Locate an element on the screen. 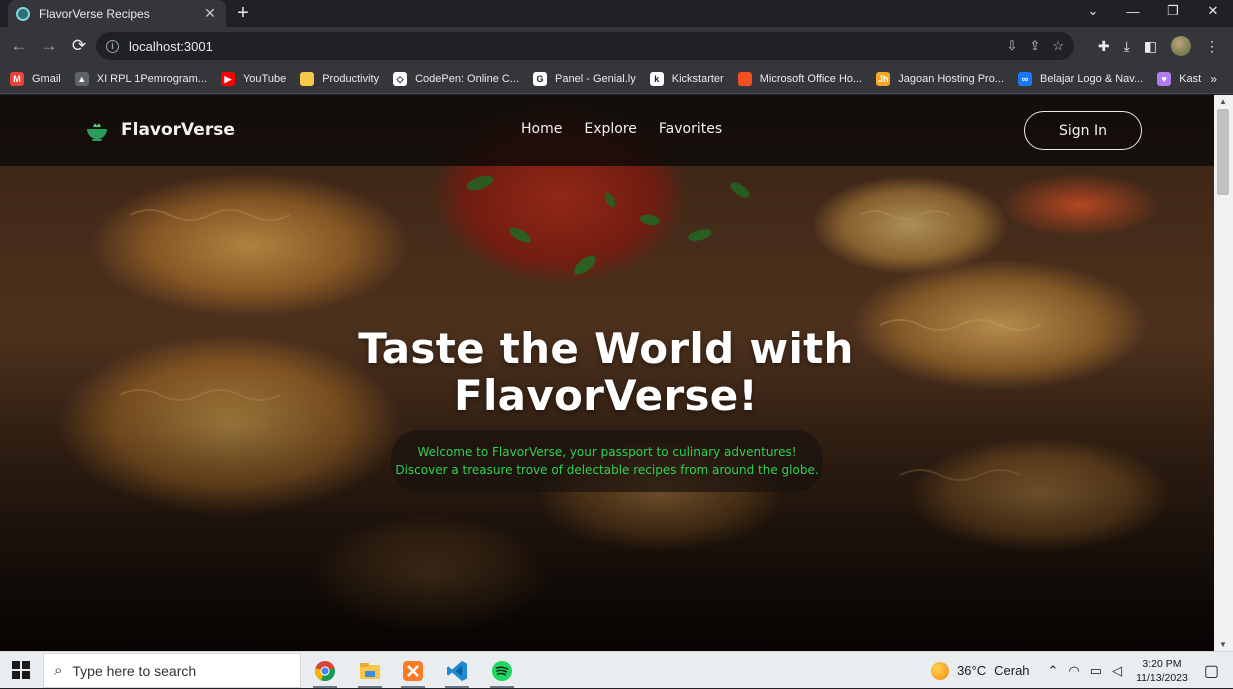  office-icon is located at coordinates (744, 79).